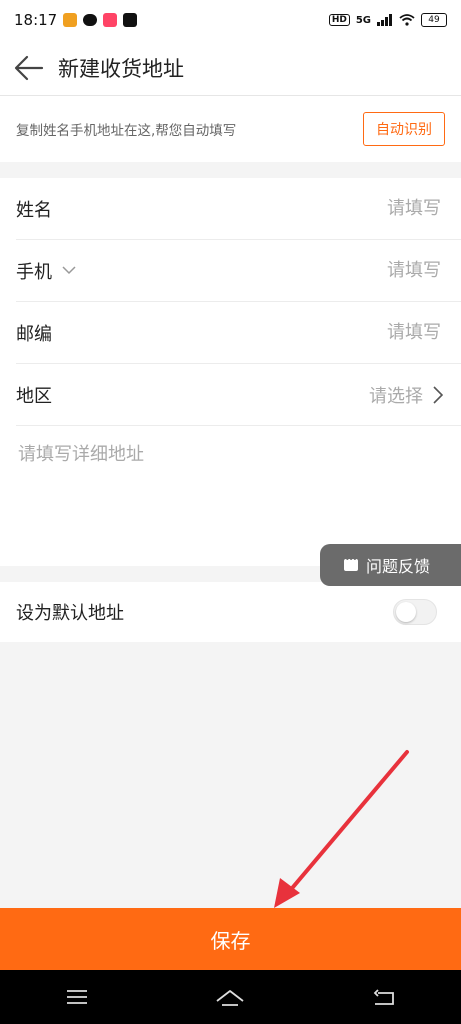  I want to click on tiktok-notification-icon, so click(130, 20).